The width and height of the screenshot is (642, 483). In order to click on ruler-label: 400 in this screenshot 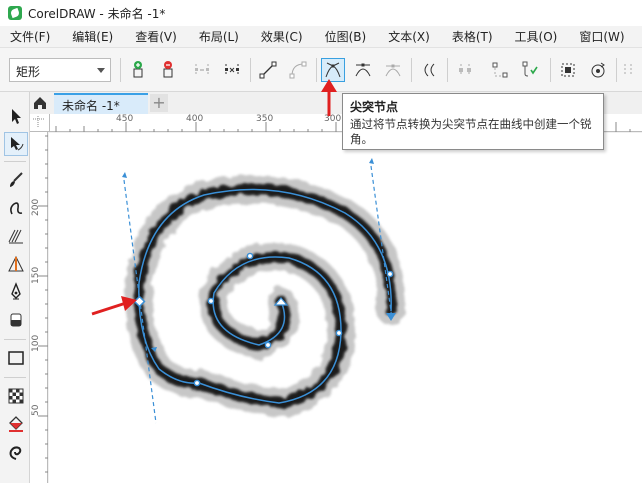, I will do `click(195, 119)`.